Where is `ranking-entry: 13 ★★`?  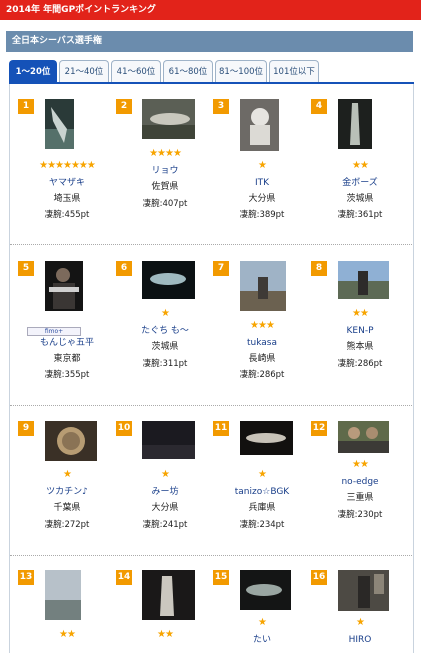 ranking-entry: 13 ★★ is located at coordinates (67, 611).